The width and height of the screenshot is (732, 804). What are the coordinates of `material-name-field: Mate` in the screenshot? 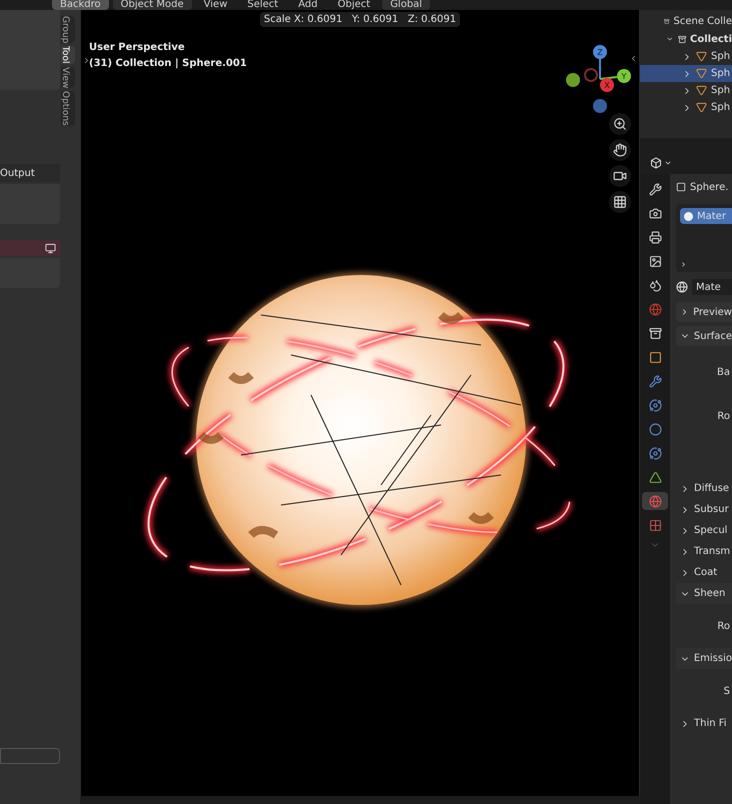 It's located at (712, 287).